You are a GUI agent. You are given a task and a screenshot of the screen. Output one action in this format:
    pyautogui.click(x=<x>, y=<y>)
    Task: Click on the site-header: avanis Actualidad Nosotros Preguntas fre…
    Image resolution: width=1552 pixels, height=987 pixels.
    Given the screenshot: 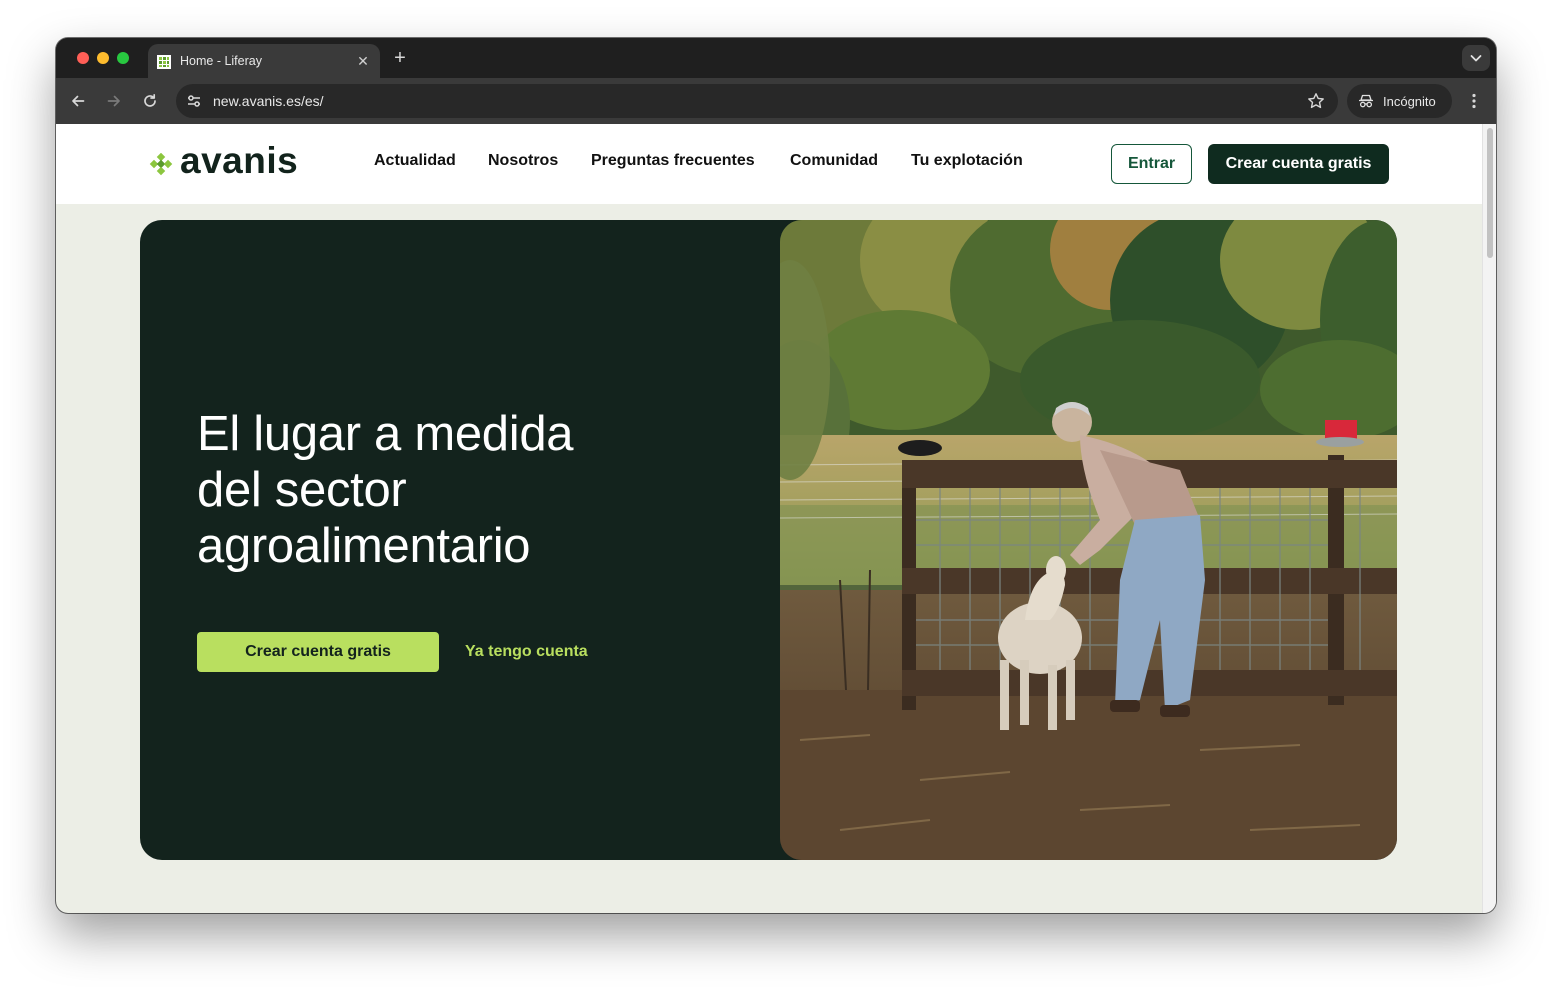 What is the action you would take?
    pyautogui.click(x=769, y=164)
    